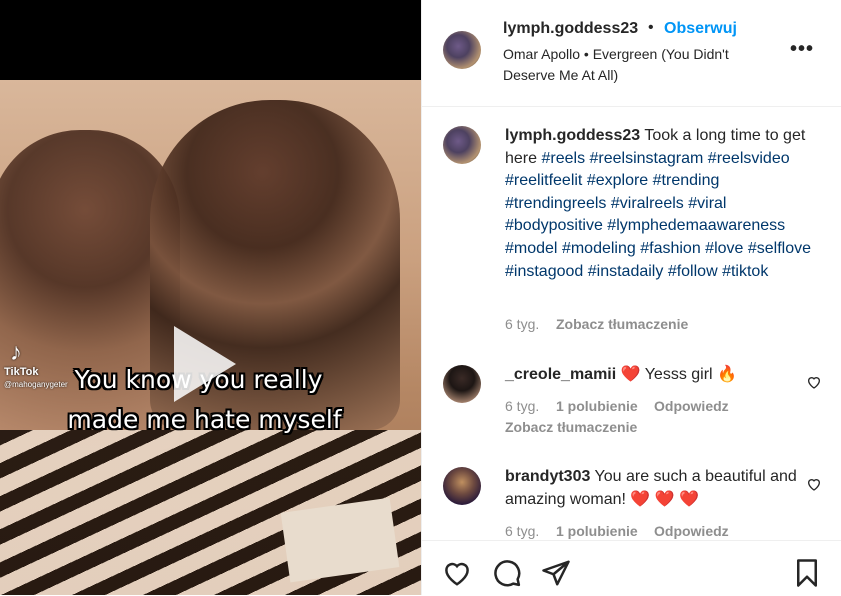  Describe the element at coordinates (745, 271) in the screenshot. I see `hashtag-link: #tiktok` at that location.